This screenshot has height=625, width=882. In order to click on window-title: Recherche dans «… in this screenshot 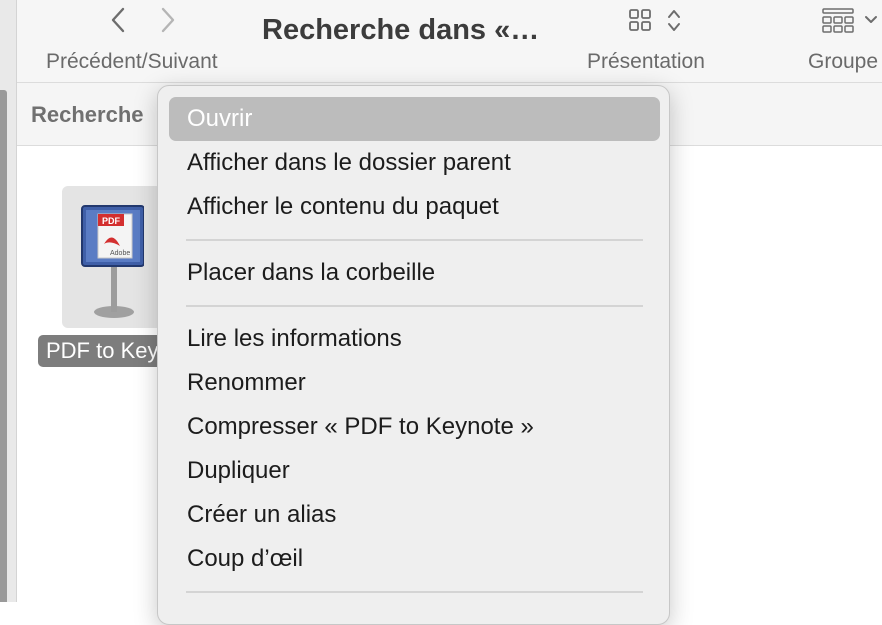, I will do `click(401, 30)`.